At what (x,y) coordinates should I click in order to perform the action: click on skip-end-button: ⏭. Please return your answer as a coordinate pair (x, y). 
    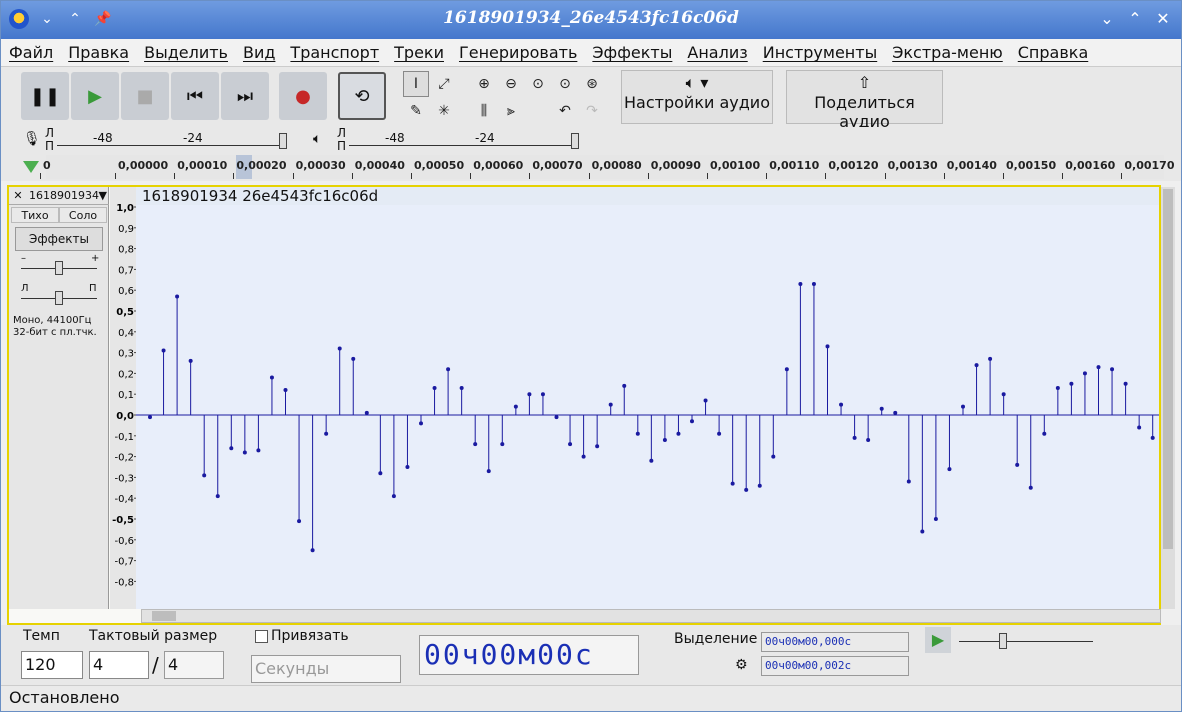
    Looking at the image, I should click on (245, 96).